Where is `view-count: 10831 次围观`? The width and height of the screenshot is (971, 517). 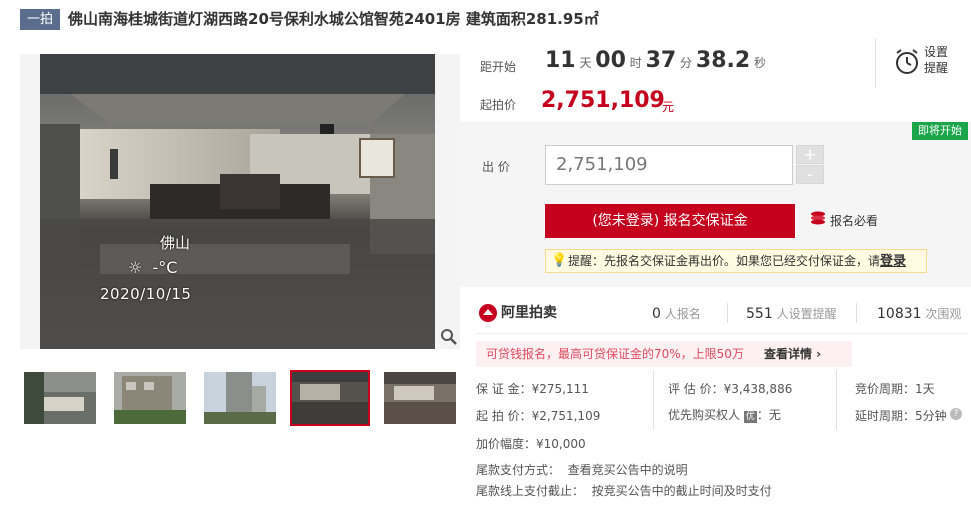 view-count: 10831 次围观 is located at coordinates (919, 313).